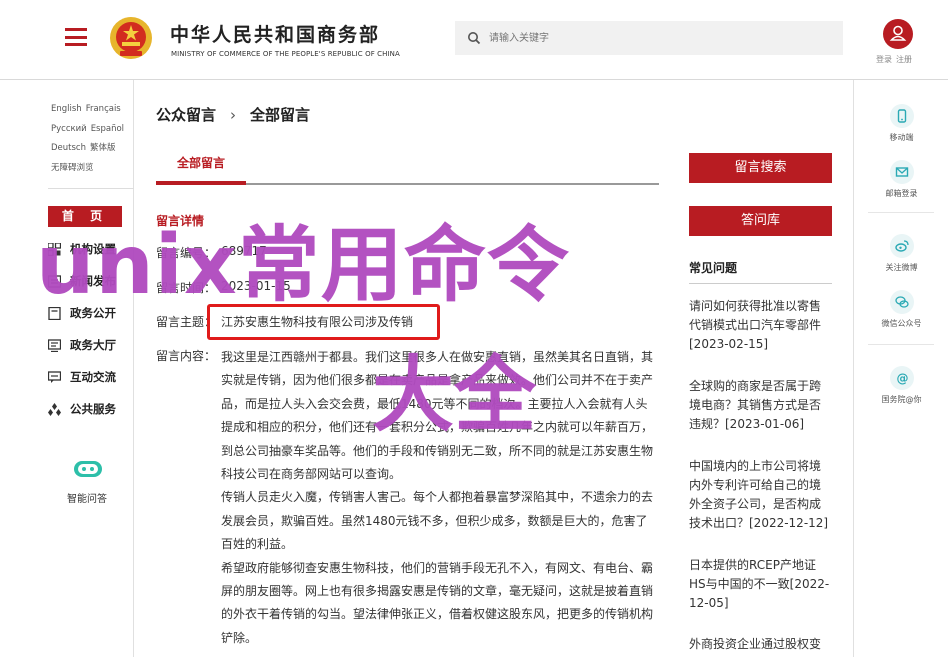 The height and width of the screenshot is (657, 948). I want to click on login-link: 登录, so click(884, 59).